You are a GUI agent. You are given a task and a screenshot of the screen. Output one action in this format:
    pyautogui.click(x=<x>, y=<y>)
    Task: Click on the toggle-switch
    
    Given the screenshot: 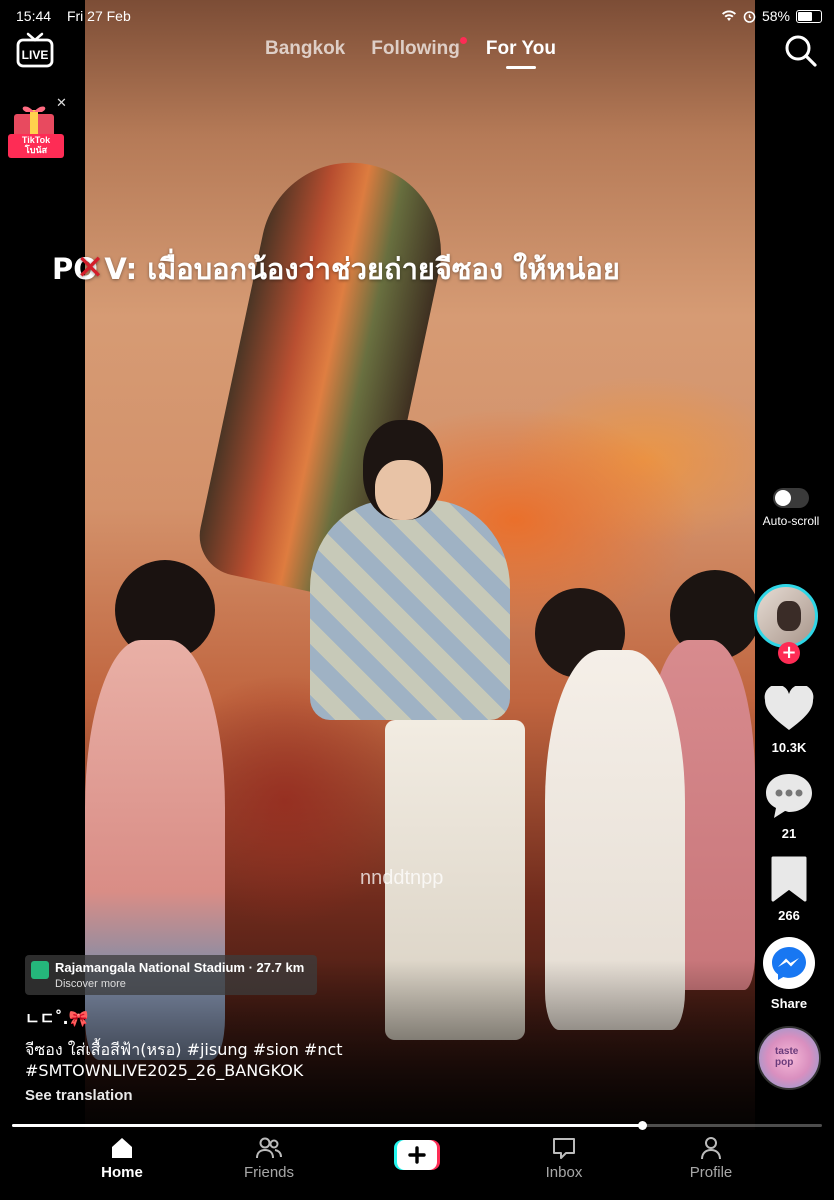 What is the action you would take?
    pyautogui.click(x=791, y=498)
    